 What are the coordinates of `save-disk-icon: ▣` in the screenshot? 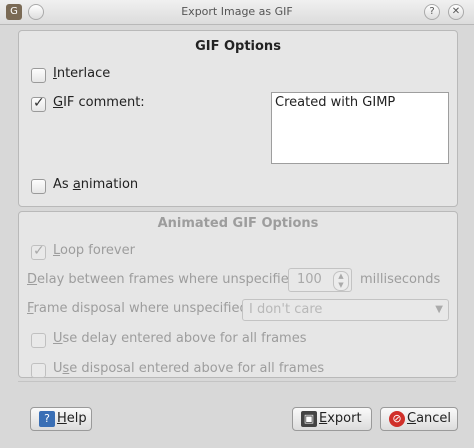 It's located at (309, 419).